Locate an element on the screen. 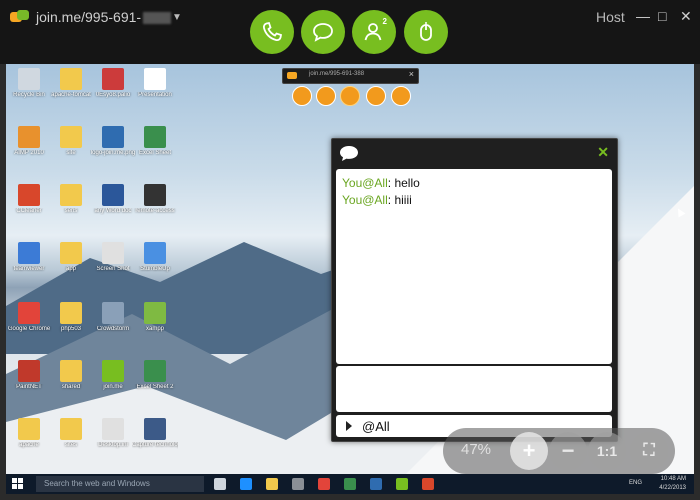 The height and width of the screenshot is (500, 700). session-id: join.me/995-691- is located at coordinates (104, 17).